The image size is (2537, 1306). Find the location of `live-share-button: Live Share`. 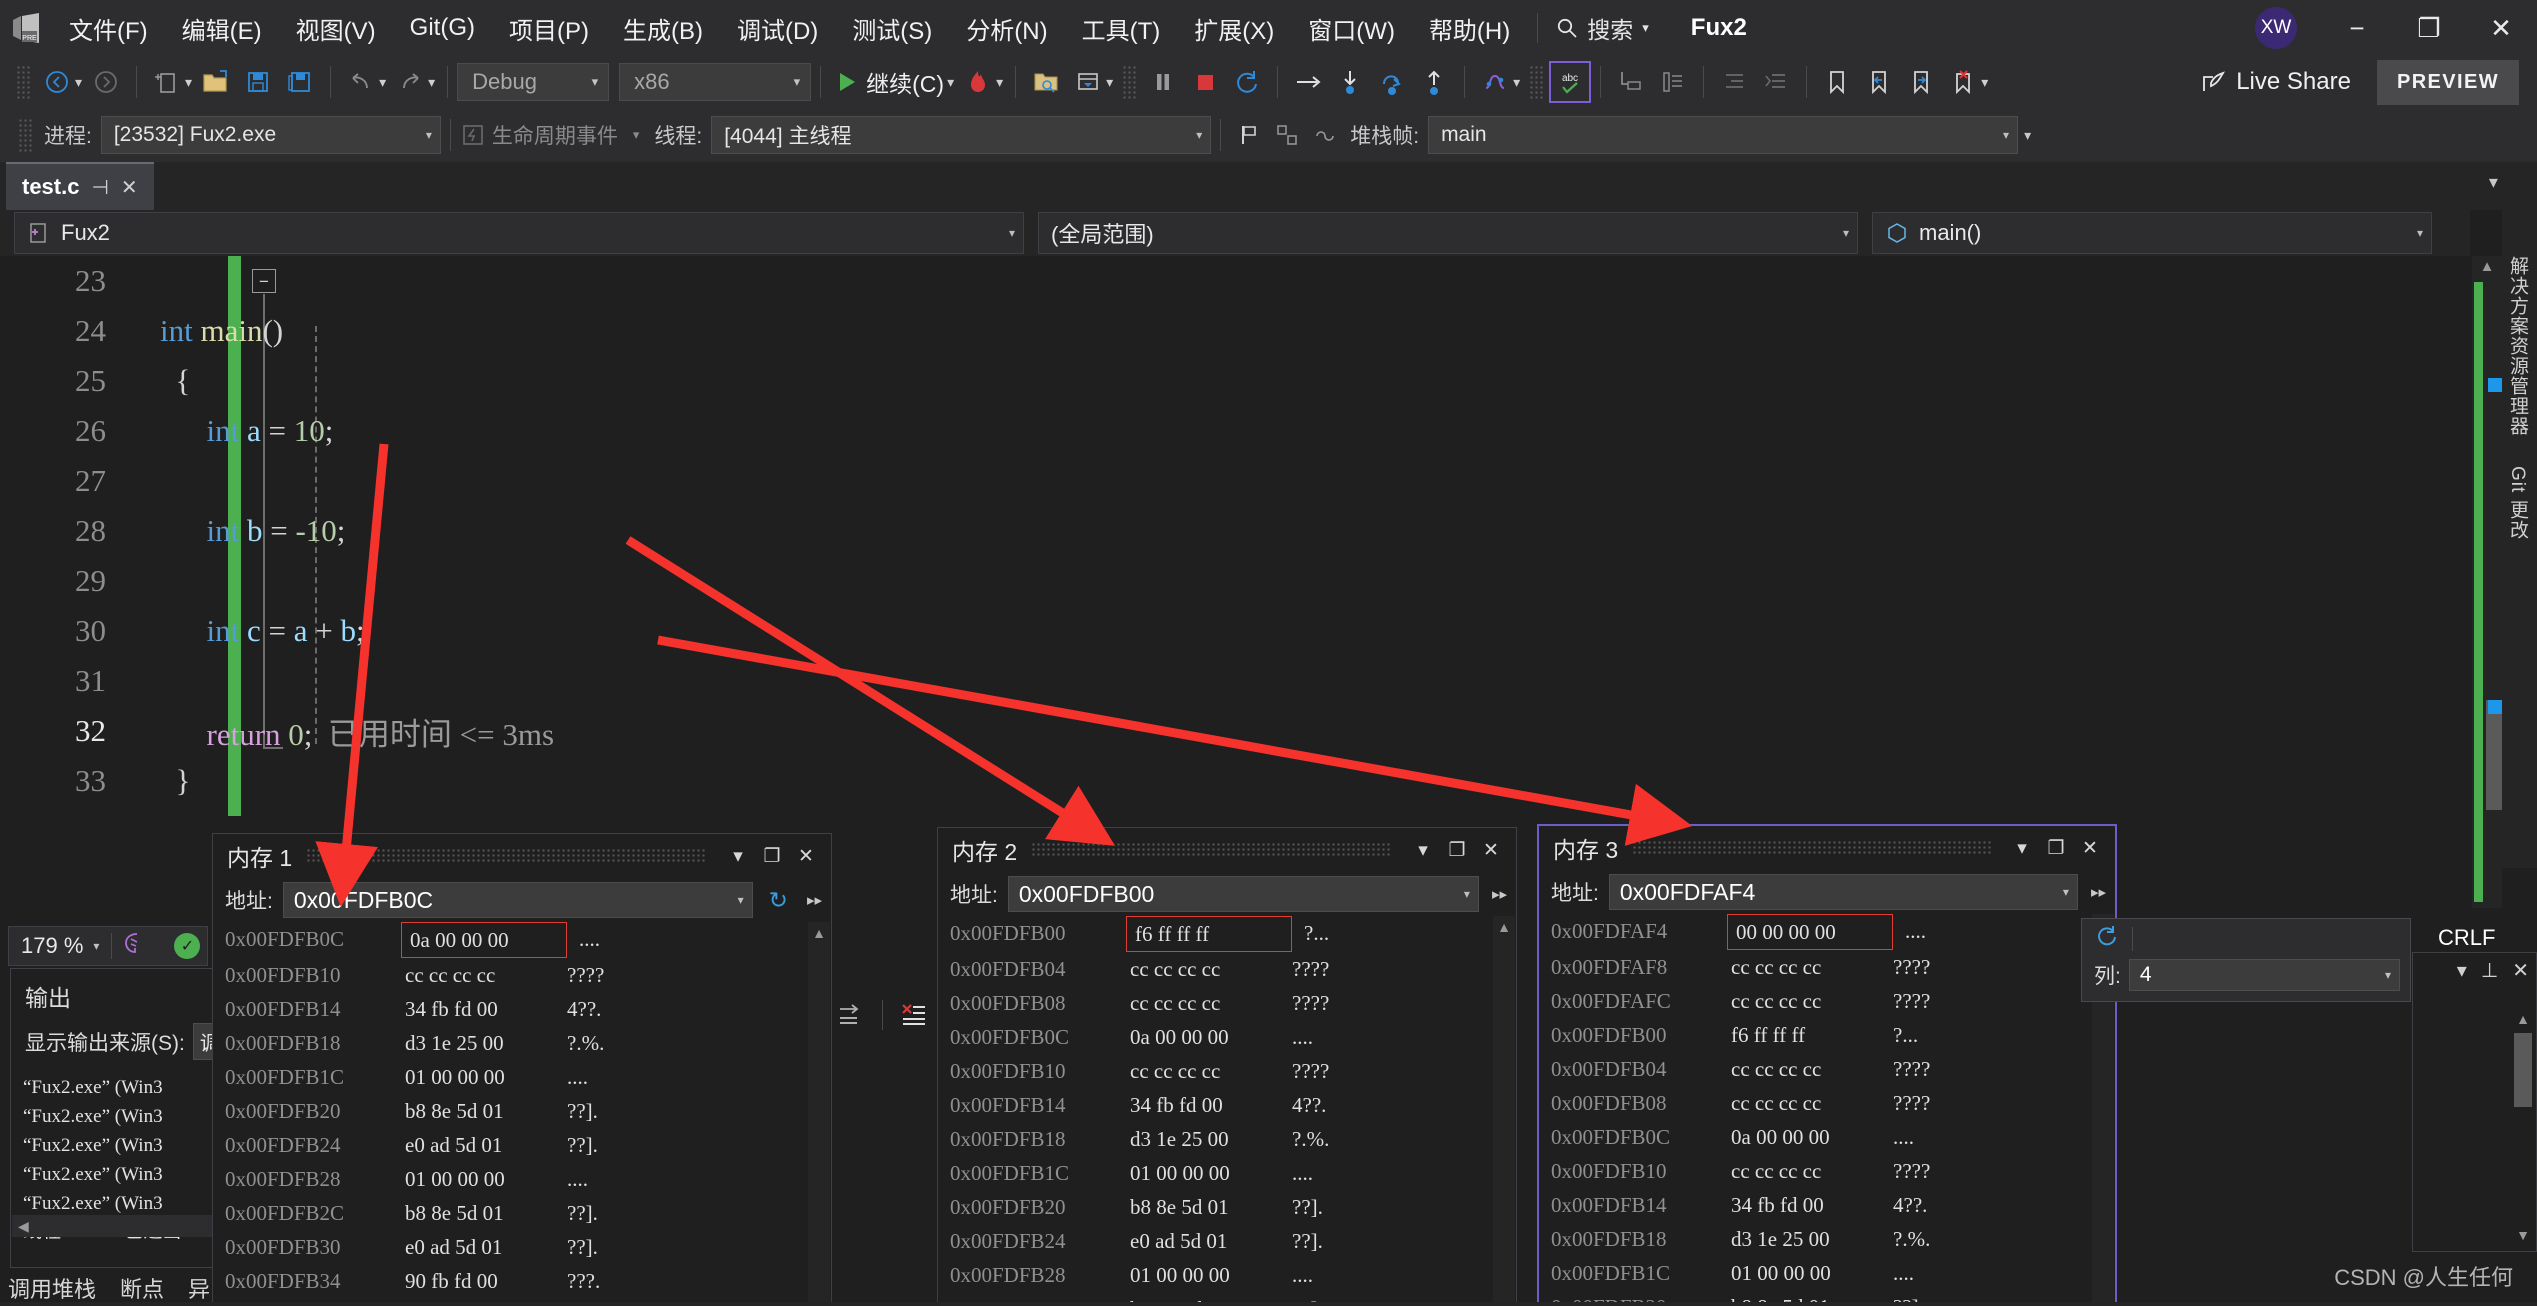

live-share-button: Live Share is located at coordinates (2275, 82).